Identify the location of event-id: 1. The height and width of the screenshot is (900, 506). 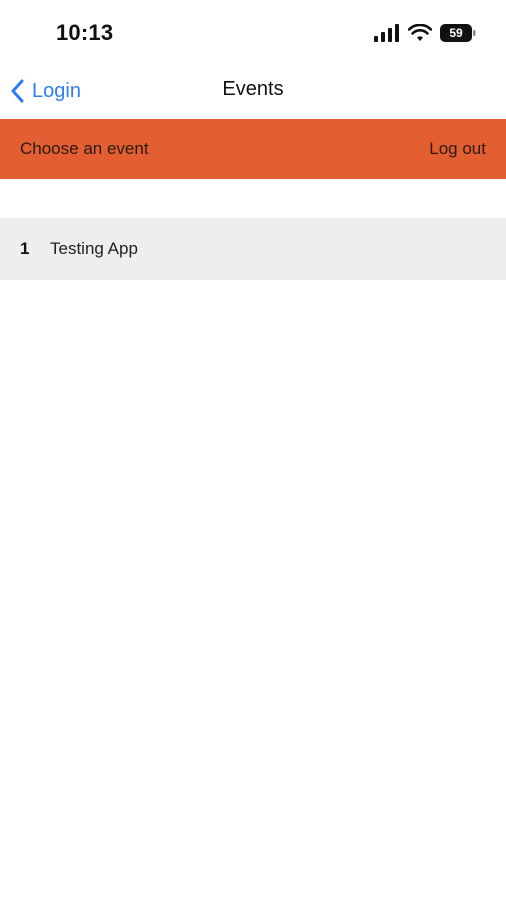
(25, 248).